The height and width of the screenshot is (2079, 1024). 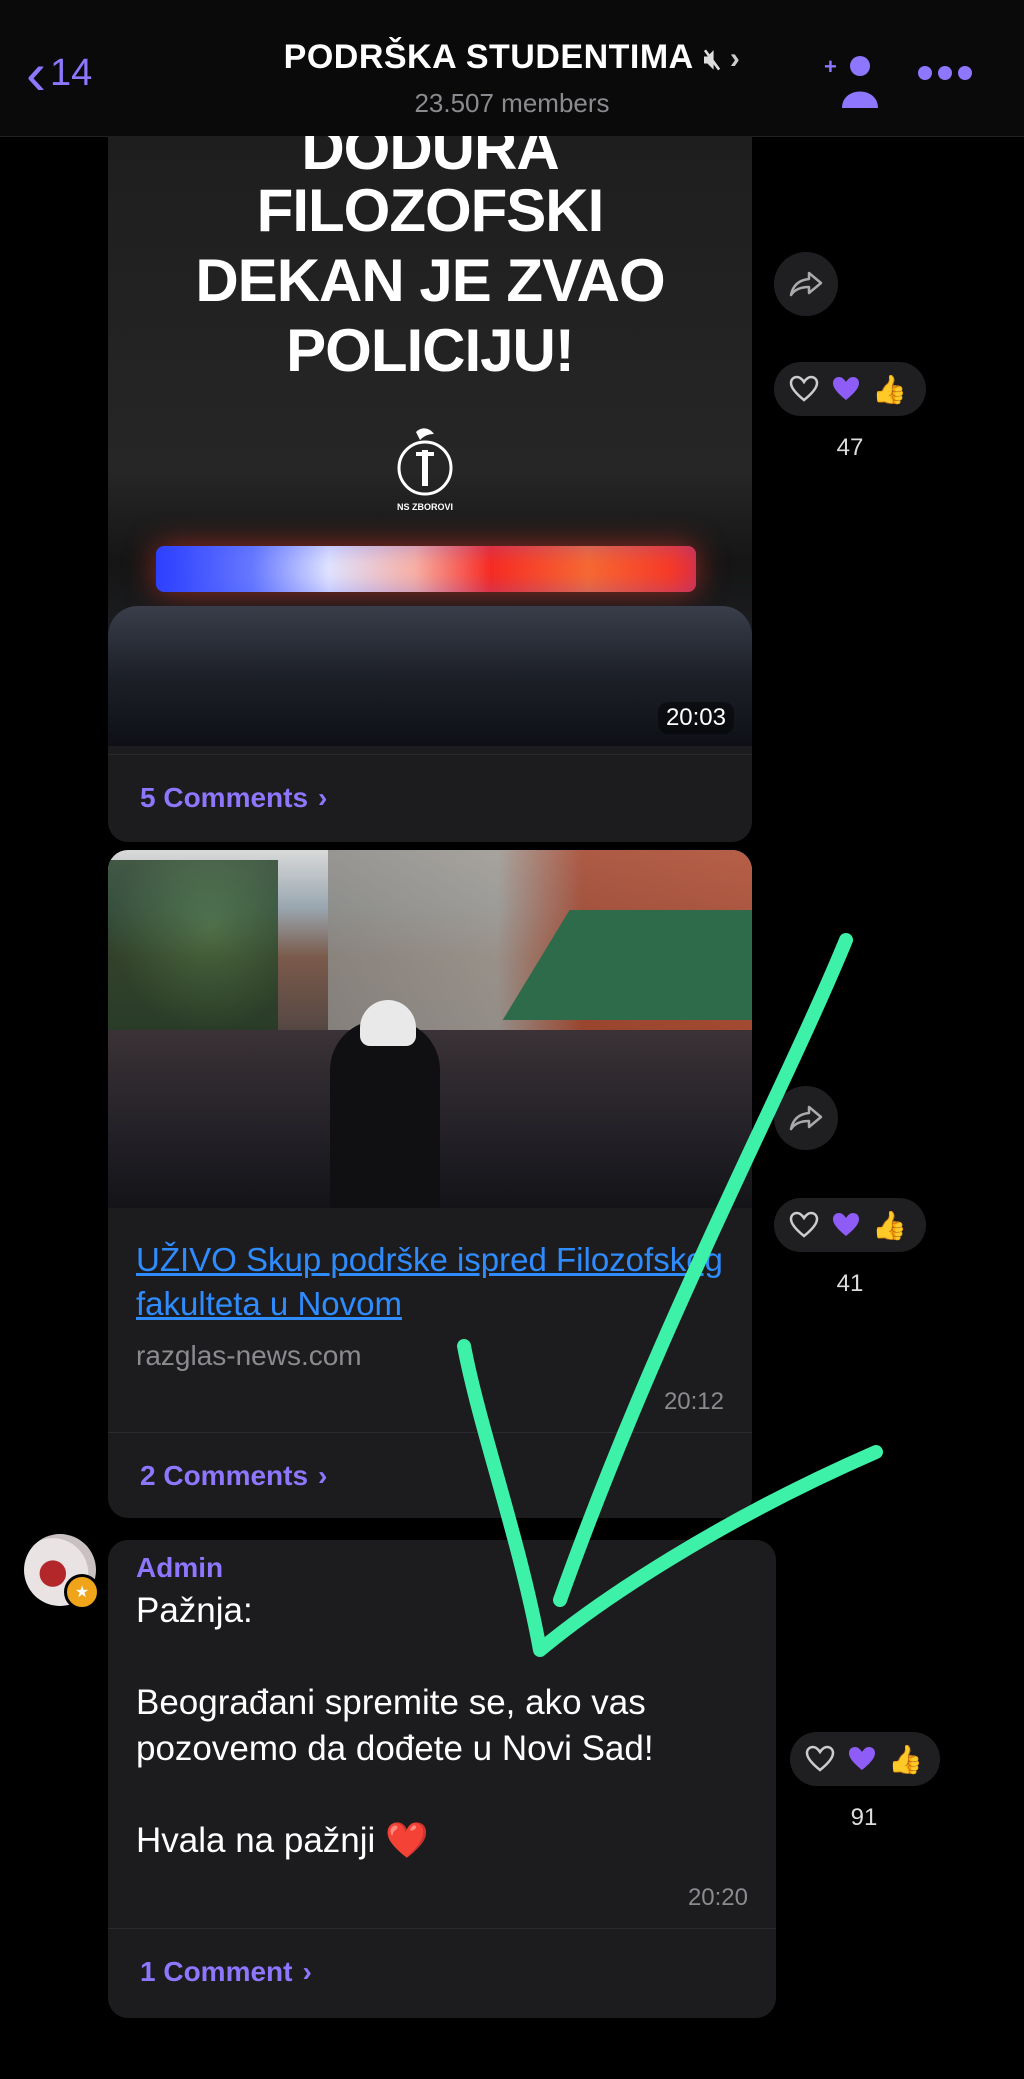 What do you see at coordinates (426, 569) in the screenshot?
I see `police-light-bar` at bounding box center [426, 569].